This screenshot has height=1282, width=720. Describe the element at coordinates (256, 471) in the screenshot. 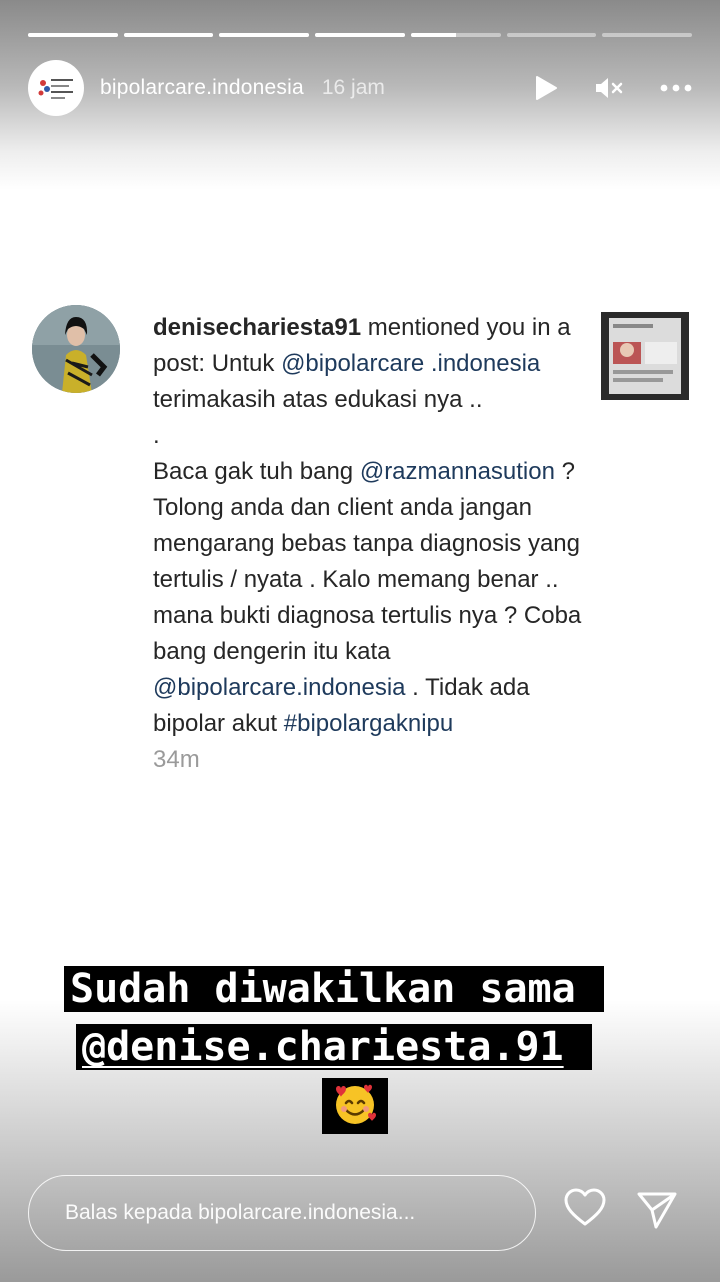

I see `notification-body: Baca gak tuh bang` at that location.